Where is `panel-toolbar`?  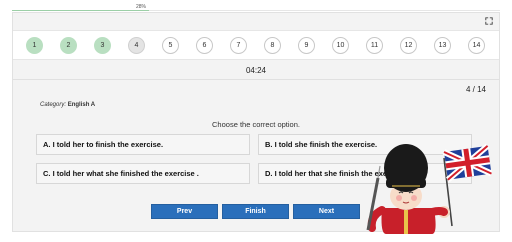
panel-toolbar is located at coordinates (256, 21).